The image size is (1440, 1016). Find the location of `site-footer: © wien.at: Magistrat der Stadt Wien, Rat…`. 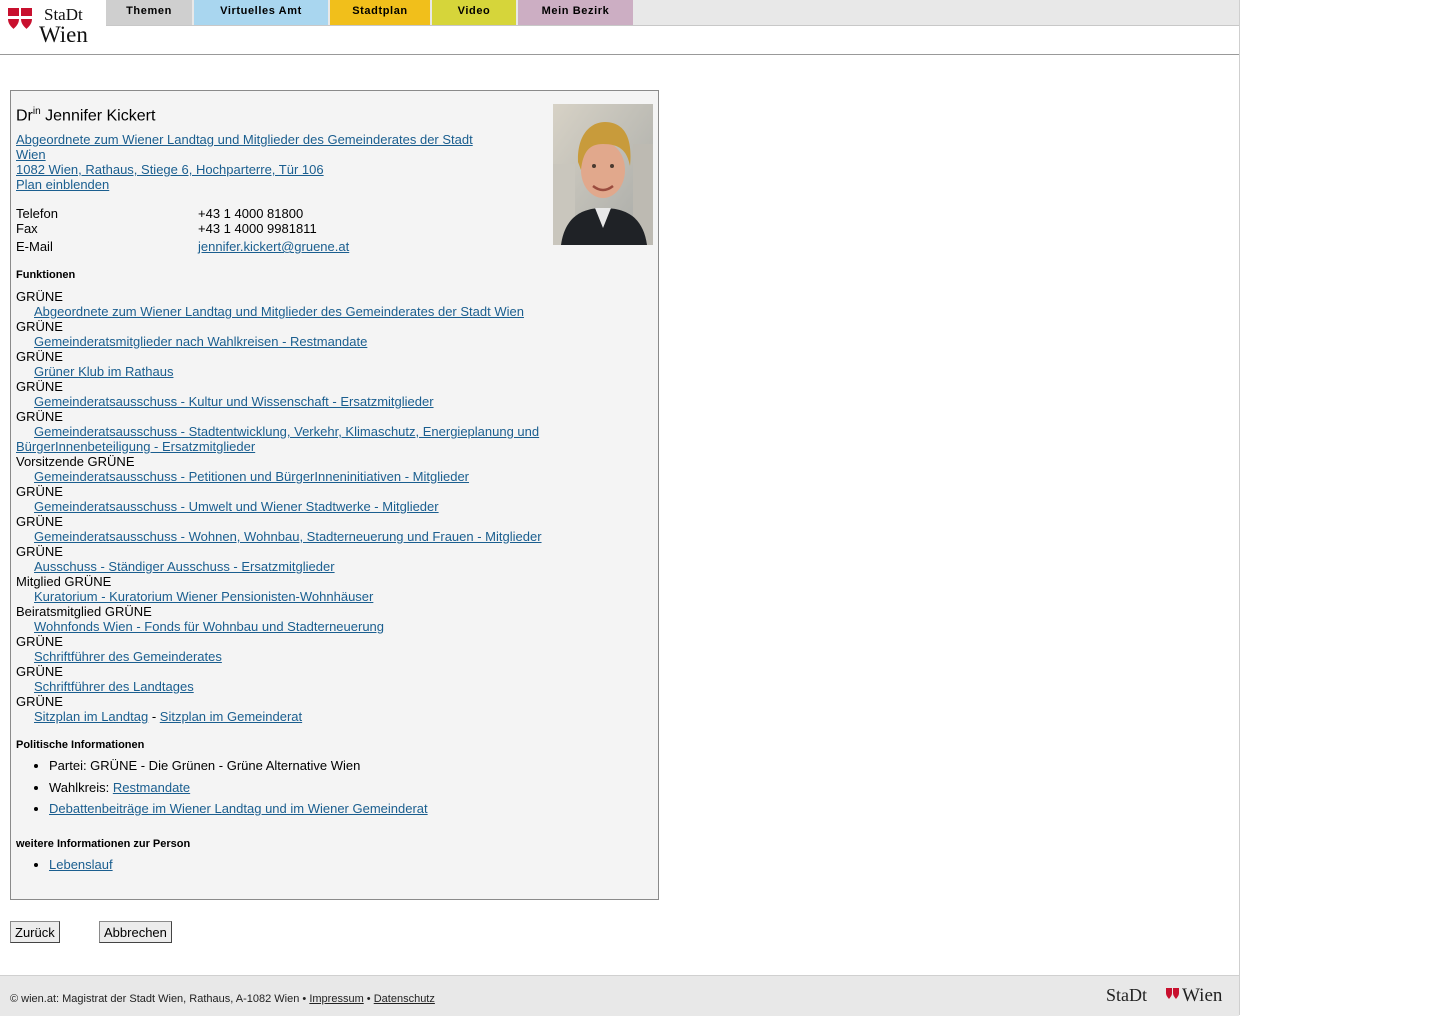

site-footer: © wien.at: Magistrat der Stadt Wien, Rat… is located at coordinates (619, 995).